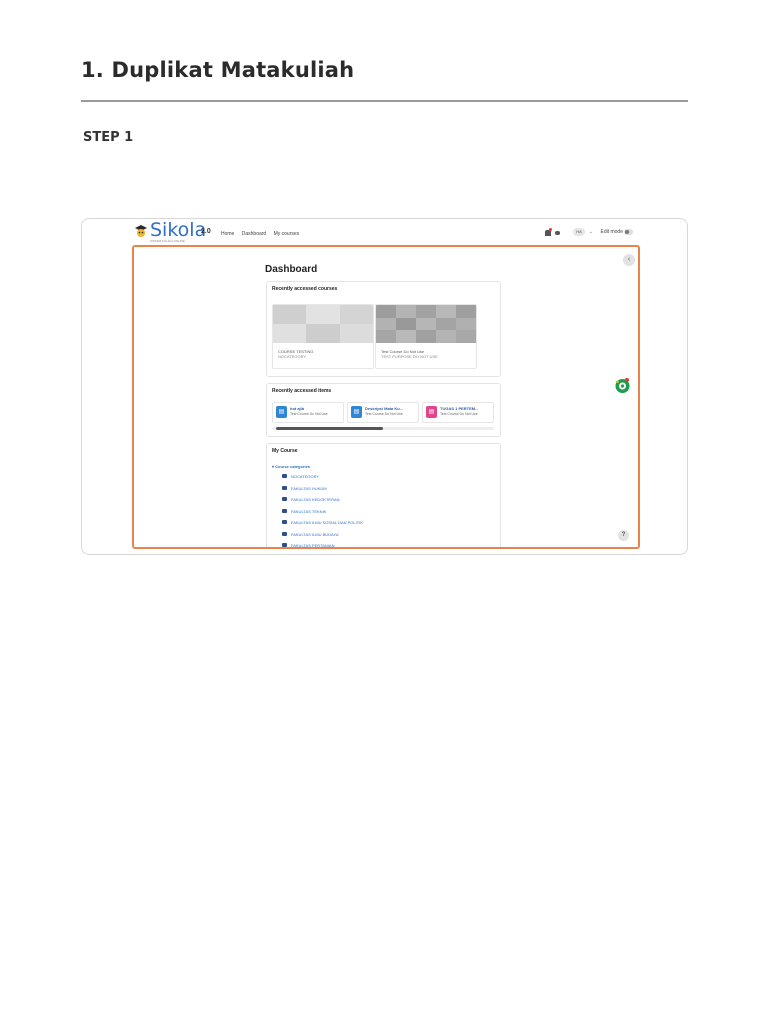  I want to click on tree-root-label: Course categories, so click(293, 466).